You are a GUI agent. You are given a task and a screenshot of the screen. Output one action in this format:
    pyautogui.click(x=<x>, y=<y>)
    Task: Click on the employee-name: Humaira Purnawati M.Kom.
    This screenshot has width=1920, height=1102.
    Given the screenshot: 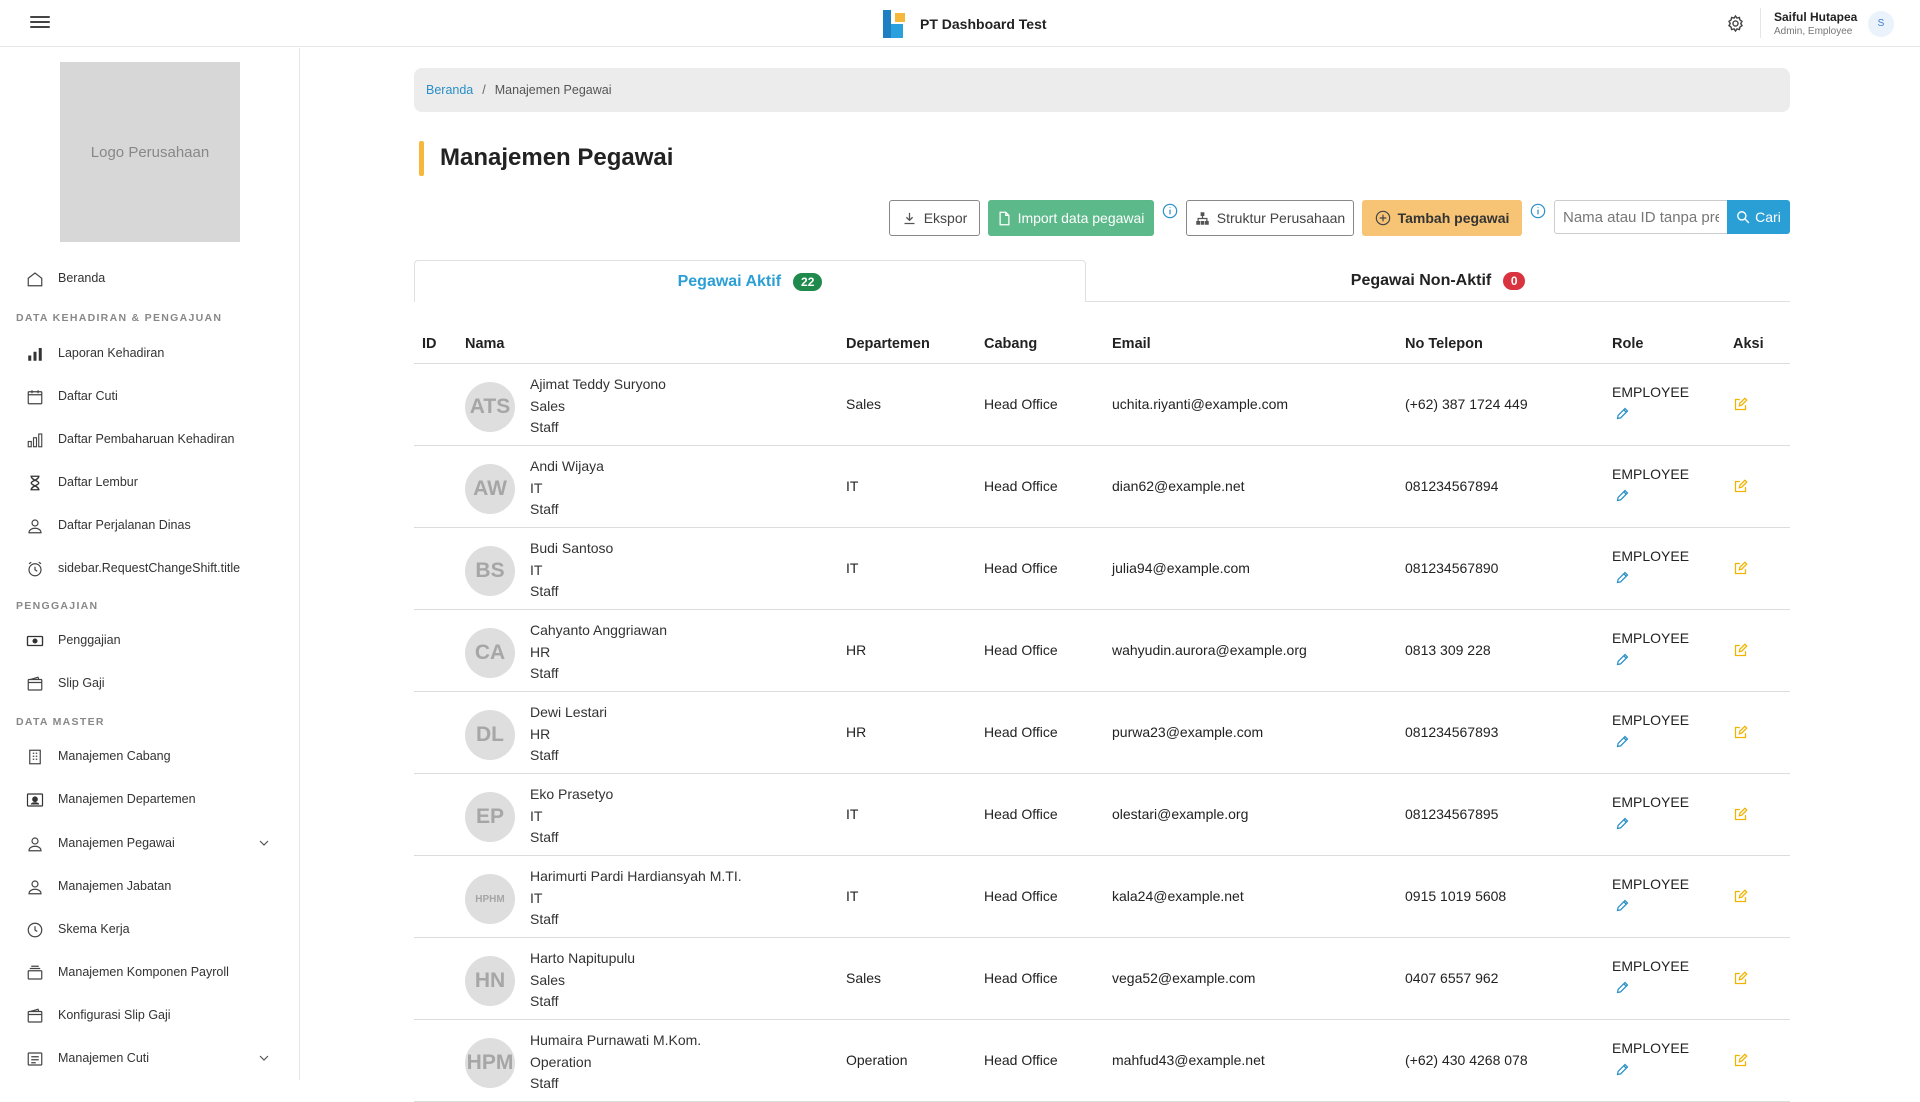 What is the action you would take?
    pyautogui.click(x=615, y=1041)
    